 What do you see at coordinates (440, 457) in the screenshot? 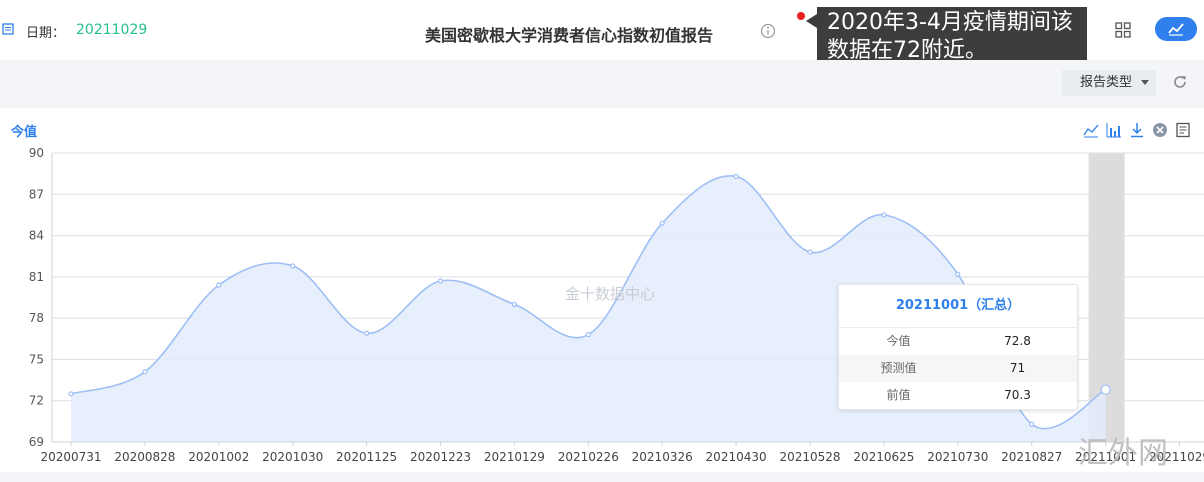
I see `x-tick-label: 20201223` at bounding box center [440, 457].